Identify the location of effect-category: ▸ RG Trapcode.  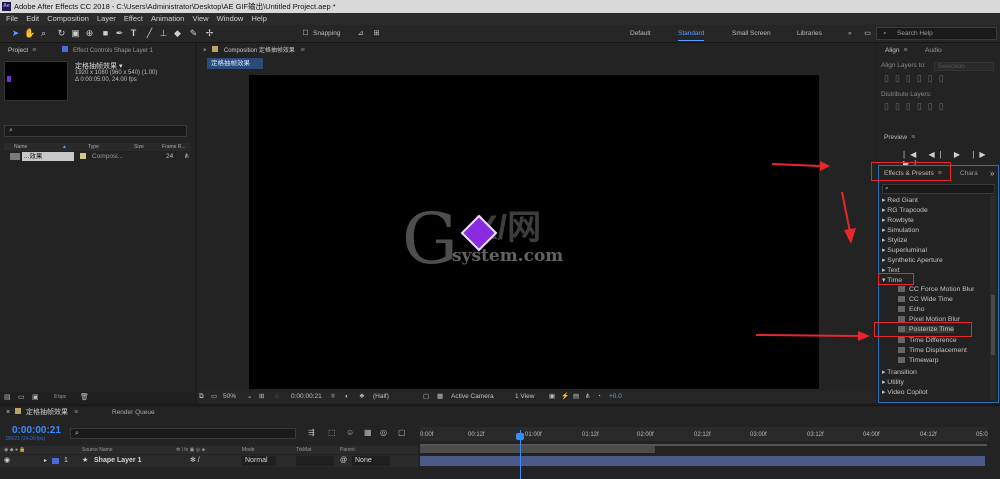
(905, 210).